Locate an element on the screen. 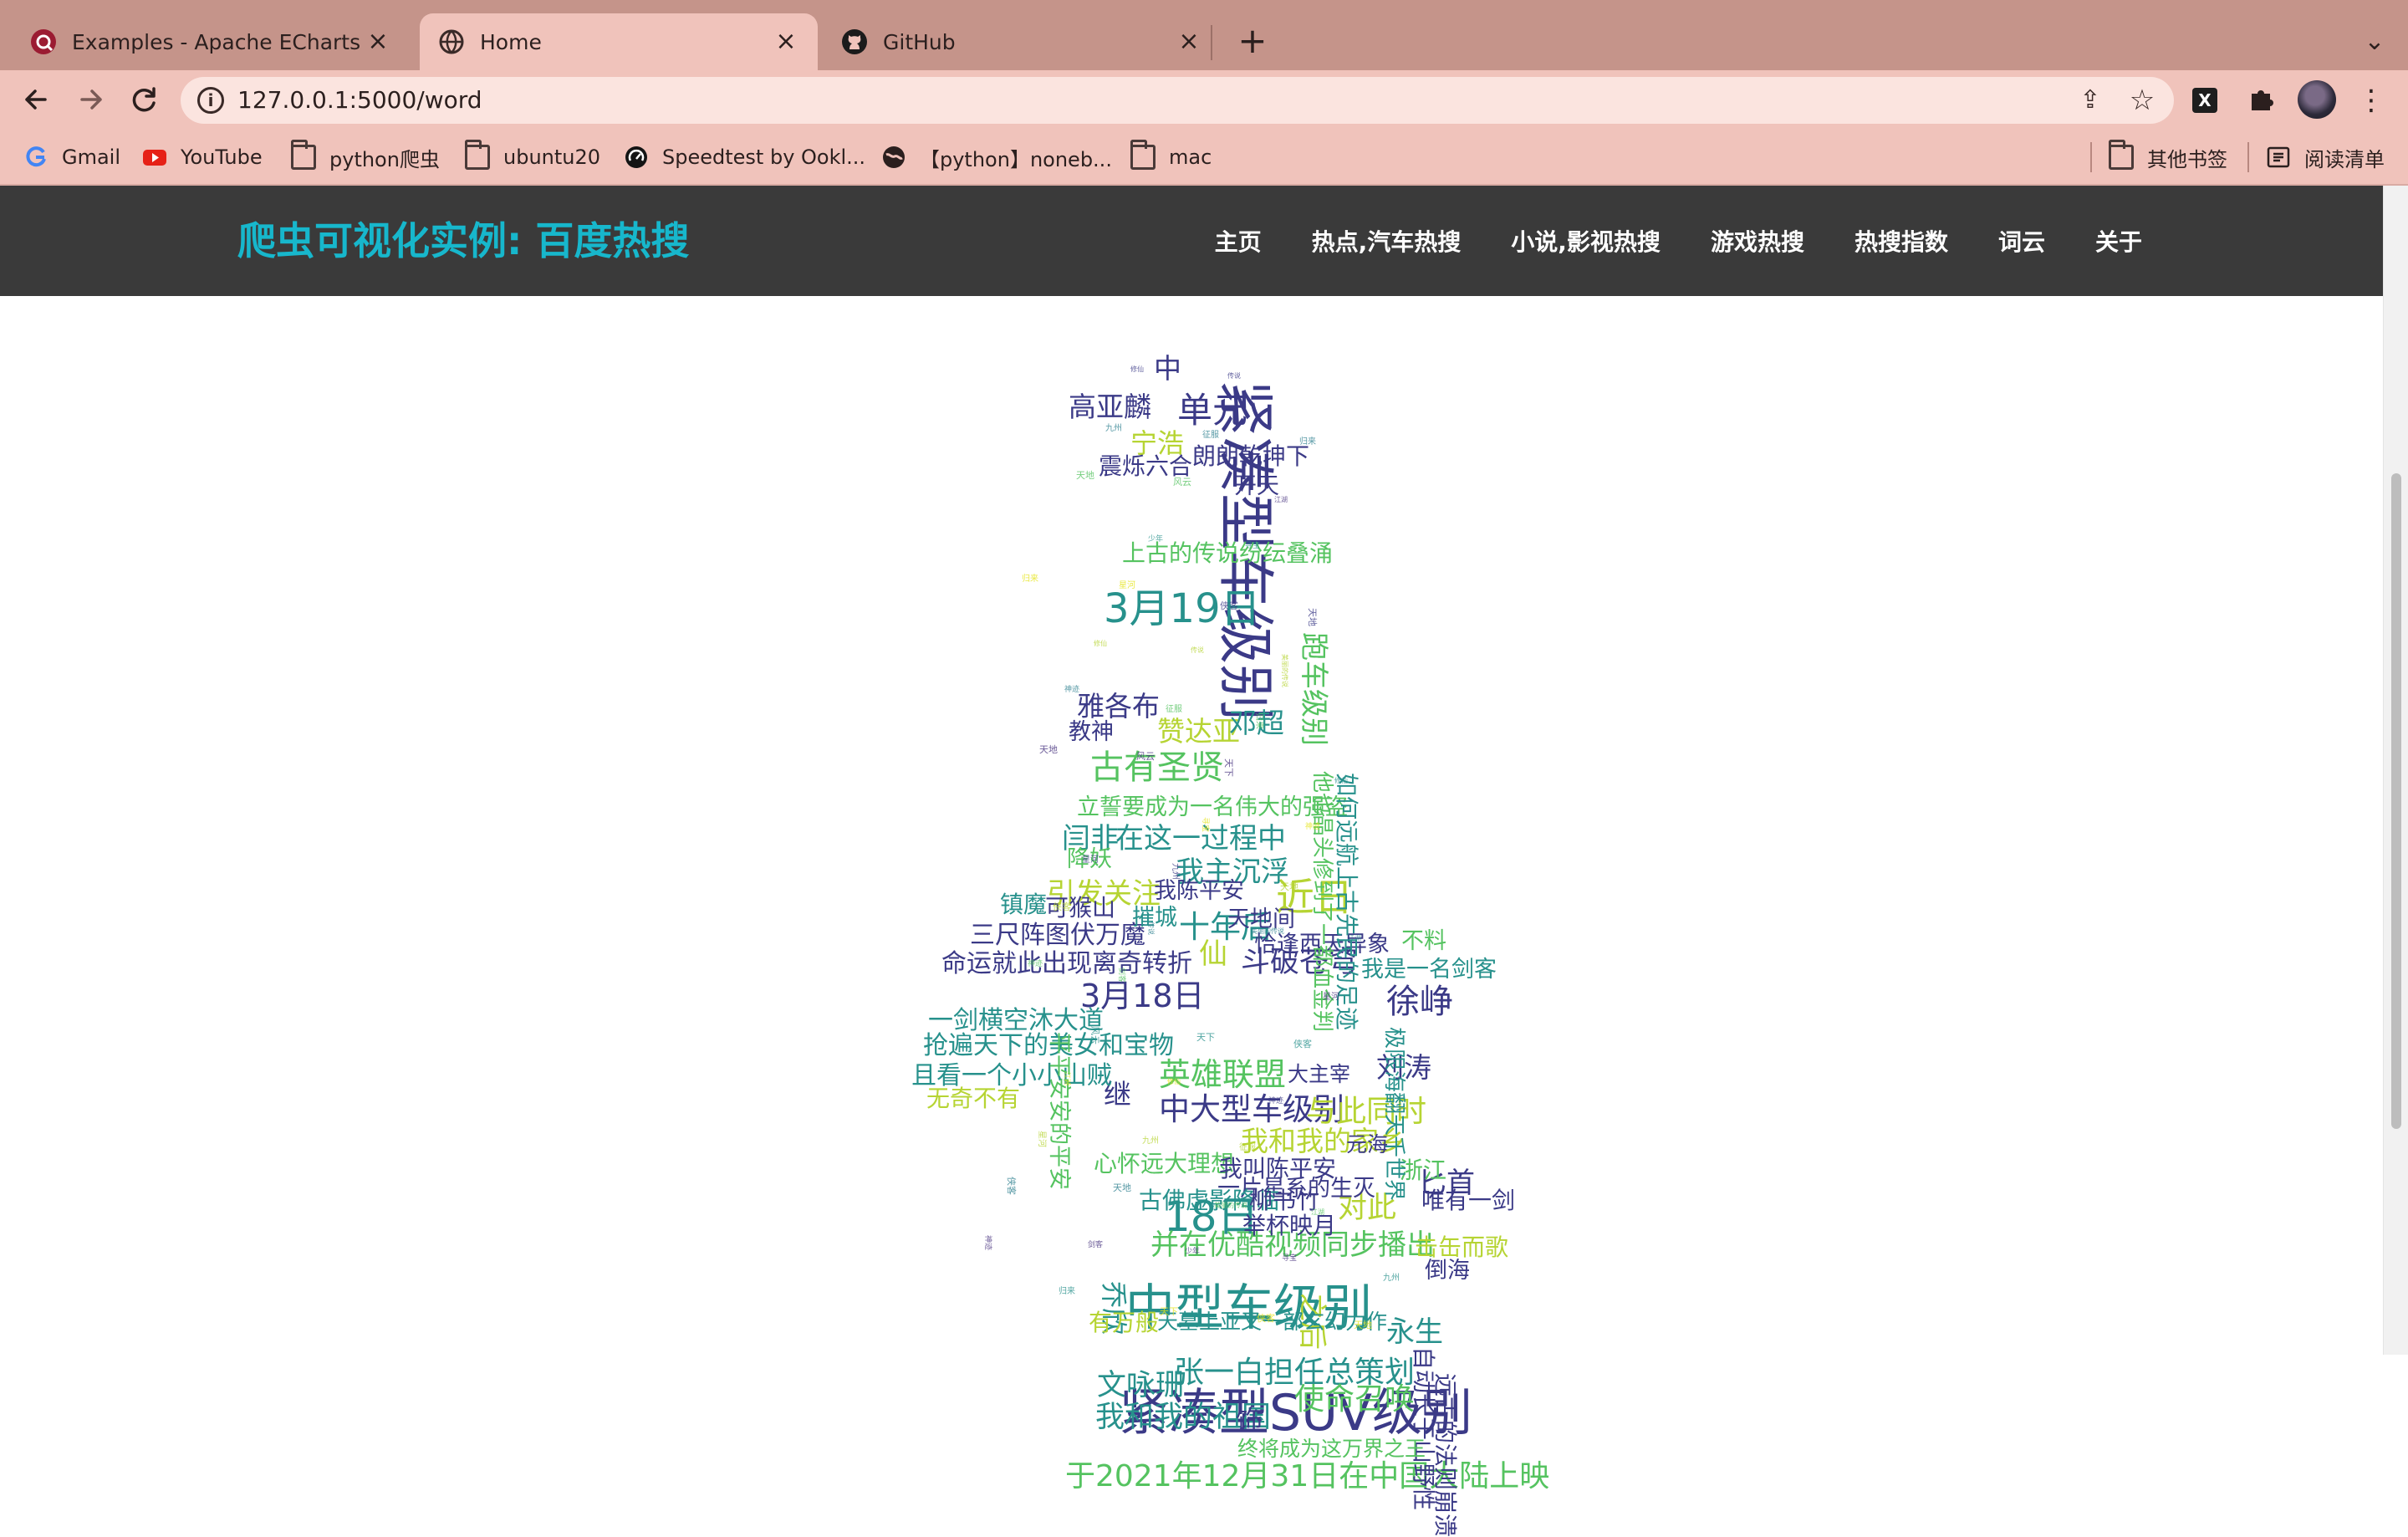  word-cloud-term: 古有圣贤 is located at coordinates (1157, 767).